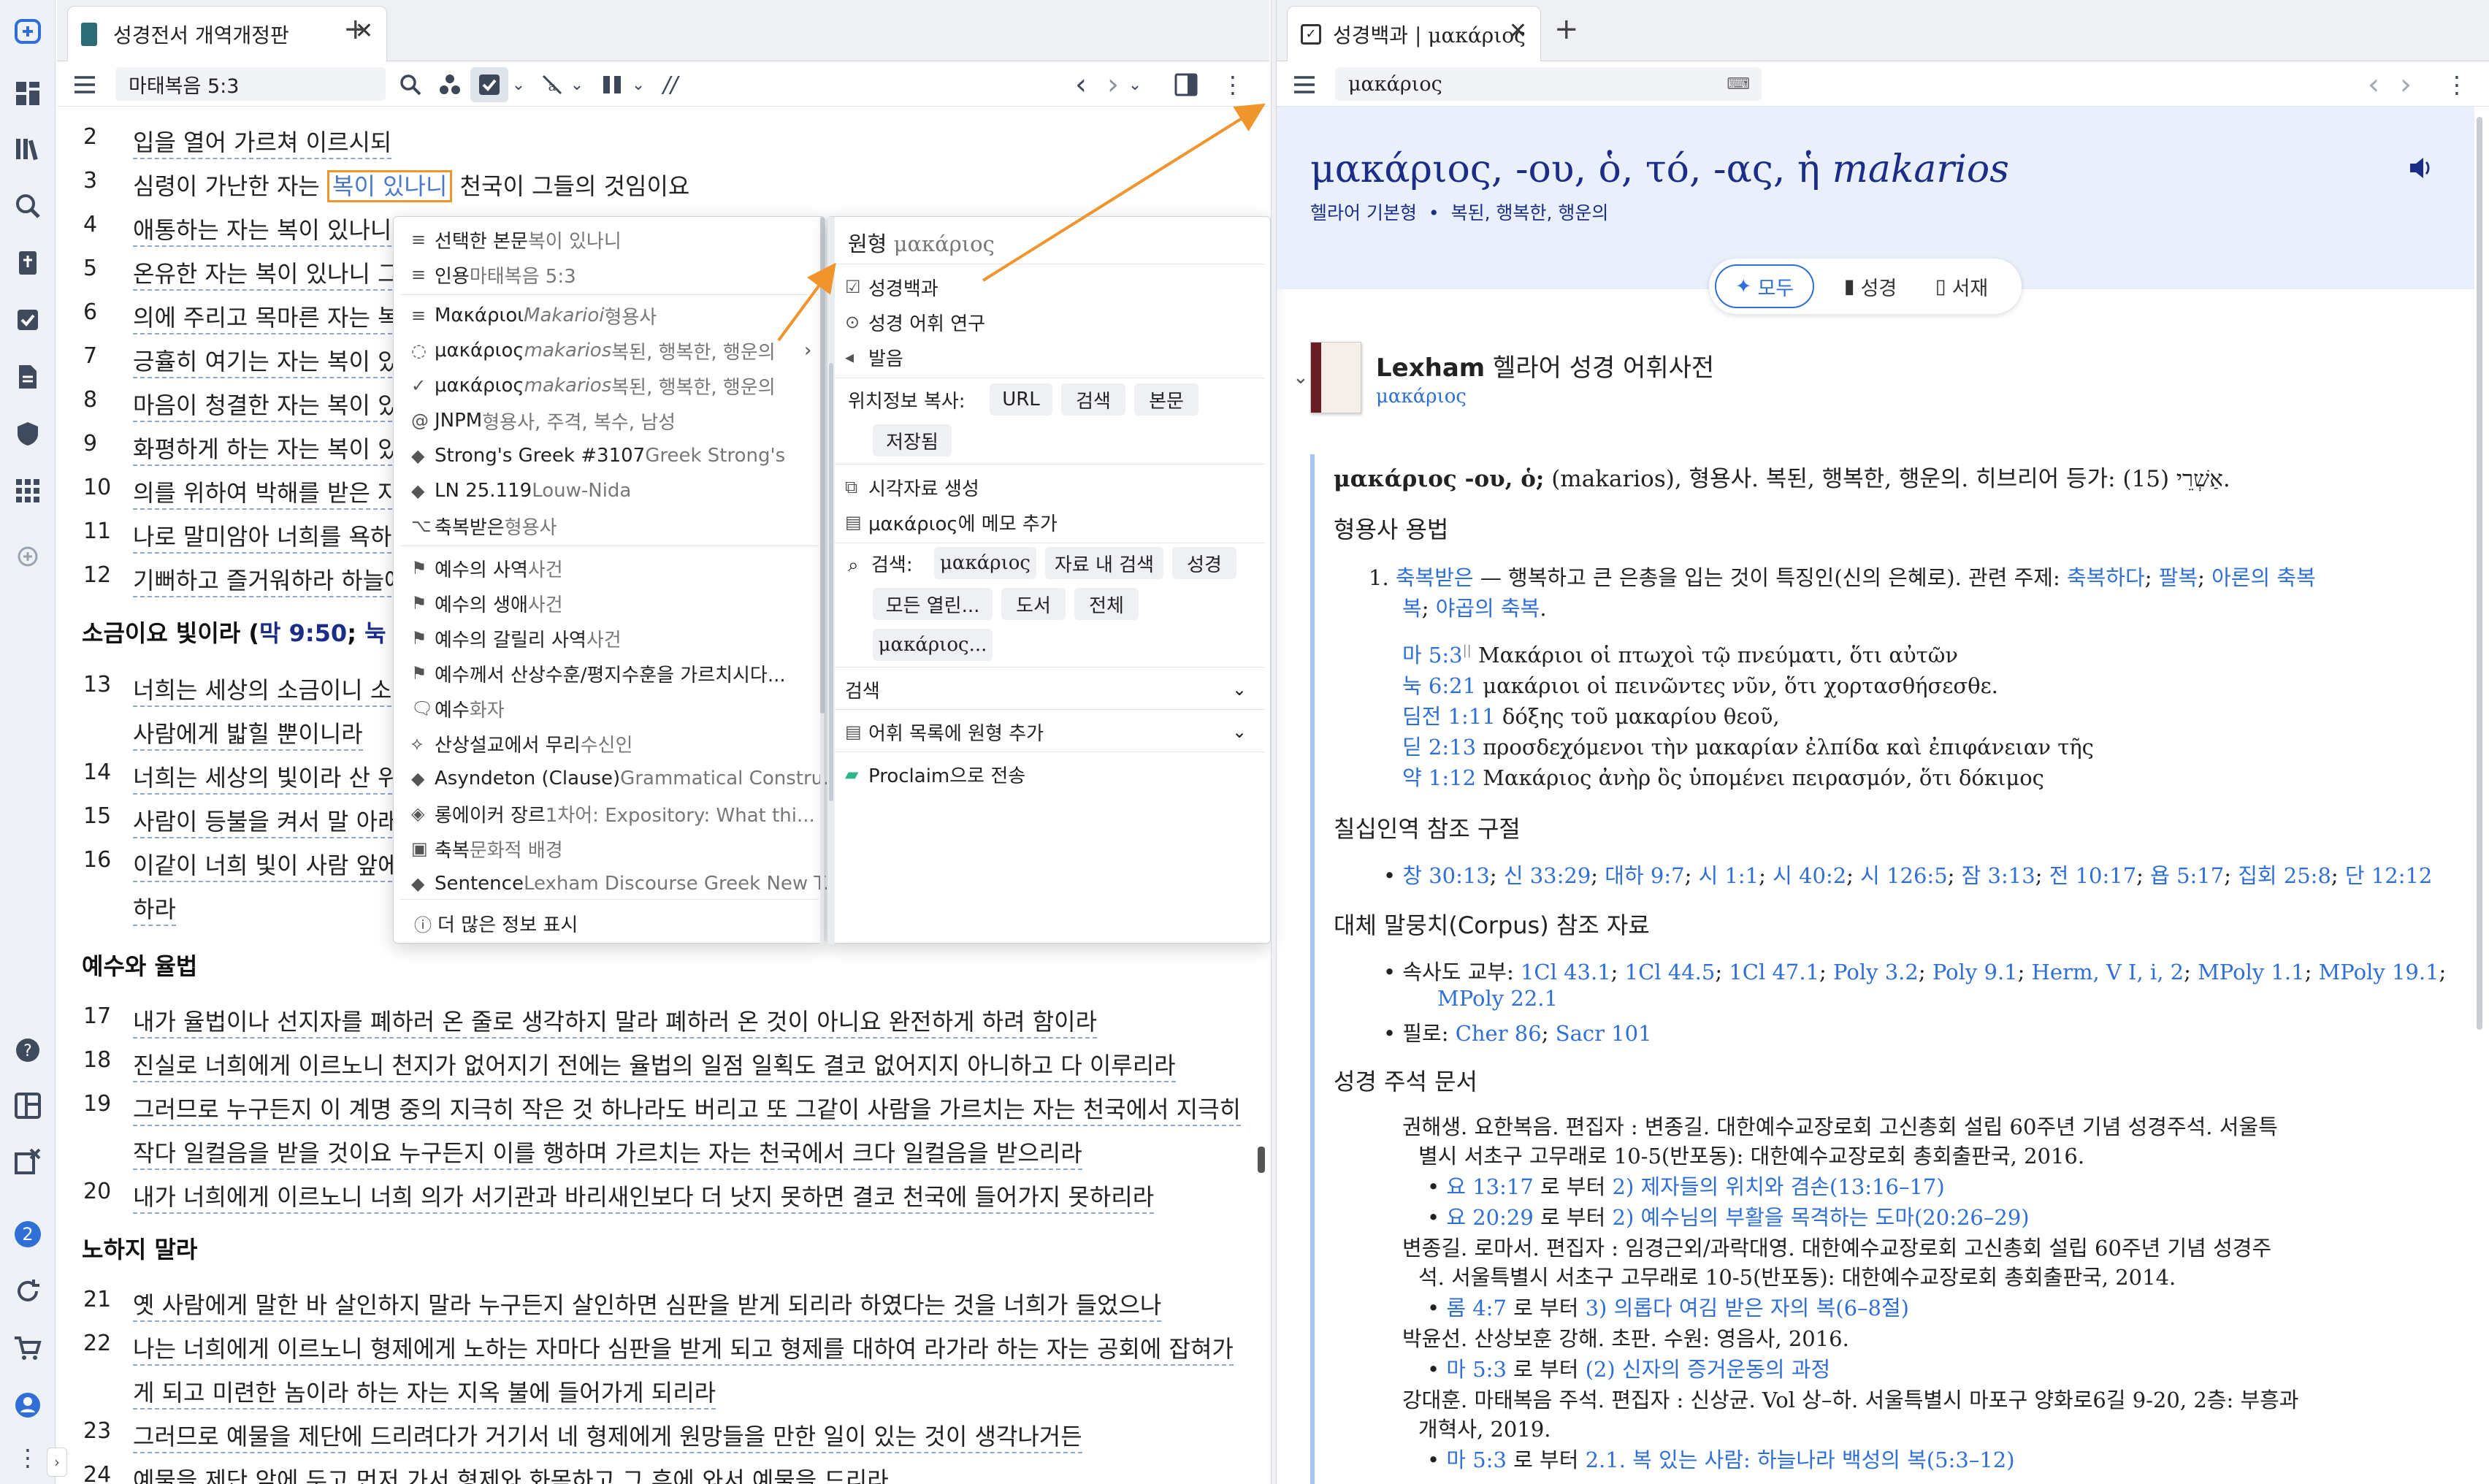 The width and height of the screenshot is (2489, 1484). What do you see at coordinates (1566, 972) in the screenshot?
I see `corpus-link: 1Cl 43.1` at bounding box center [1566, 972].